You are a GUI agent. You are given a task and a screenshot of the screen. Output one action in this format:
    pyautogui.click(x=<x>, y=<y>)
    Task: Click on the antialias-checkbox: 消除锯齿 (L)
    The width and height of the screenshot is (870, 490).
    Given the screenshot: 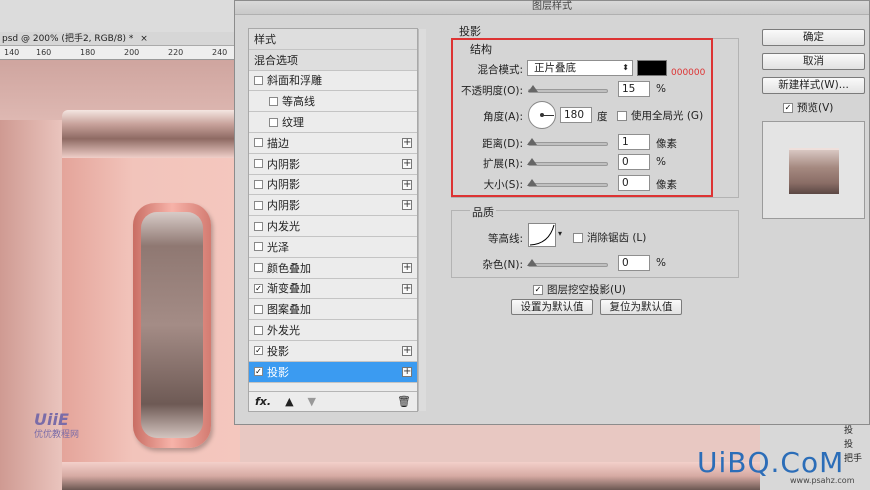 What is the action you would take?
    pyautogui.click(x=609, y=237)
    